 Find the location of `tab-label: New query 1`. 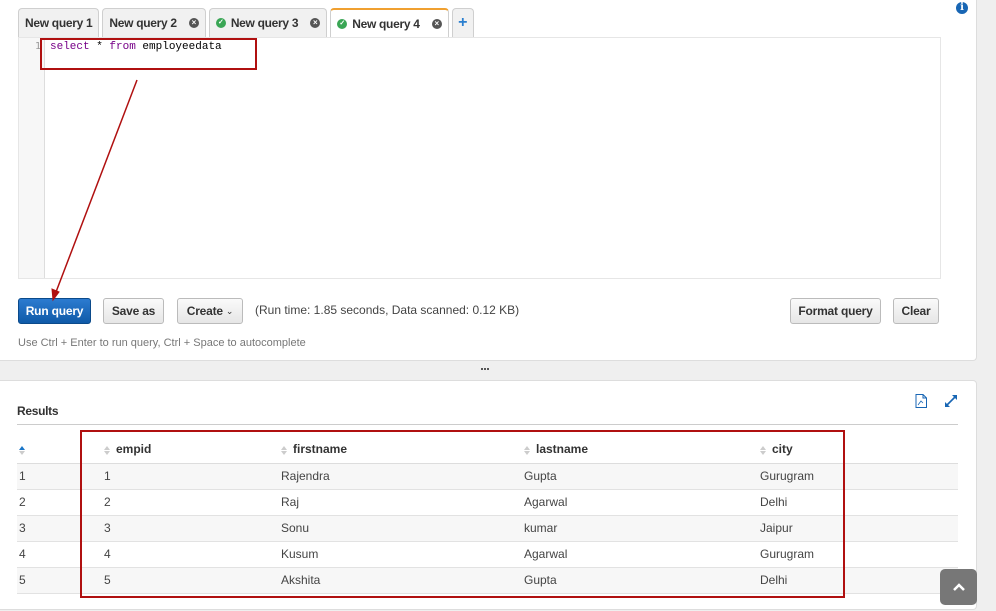

tab-label: New query 1 is located at coordinates (59, 23).